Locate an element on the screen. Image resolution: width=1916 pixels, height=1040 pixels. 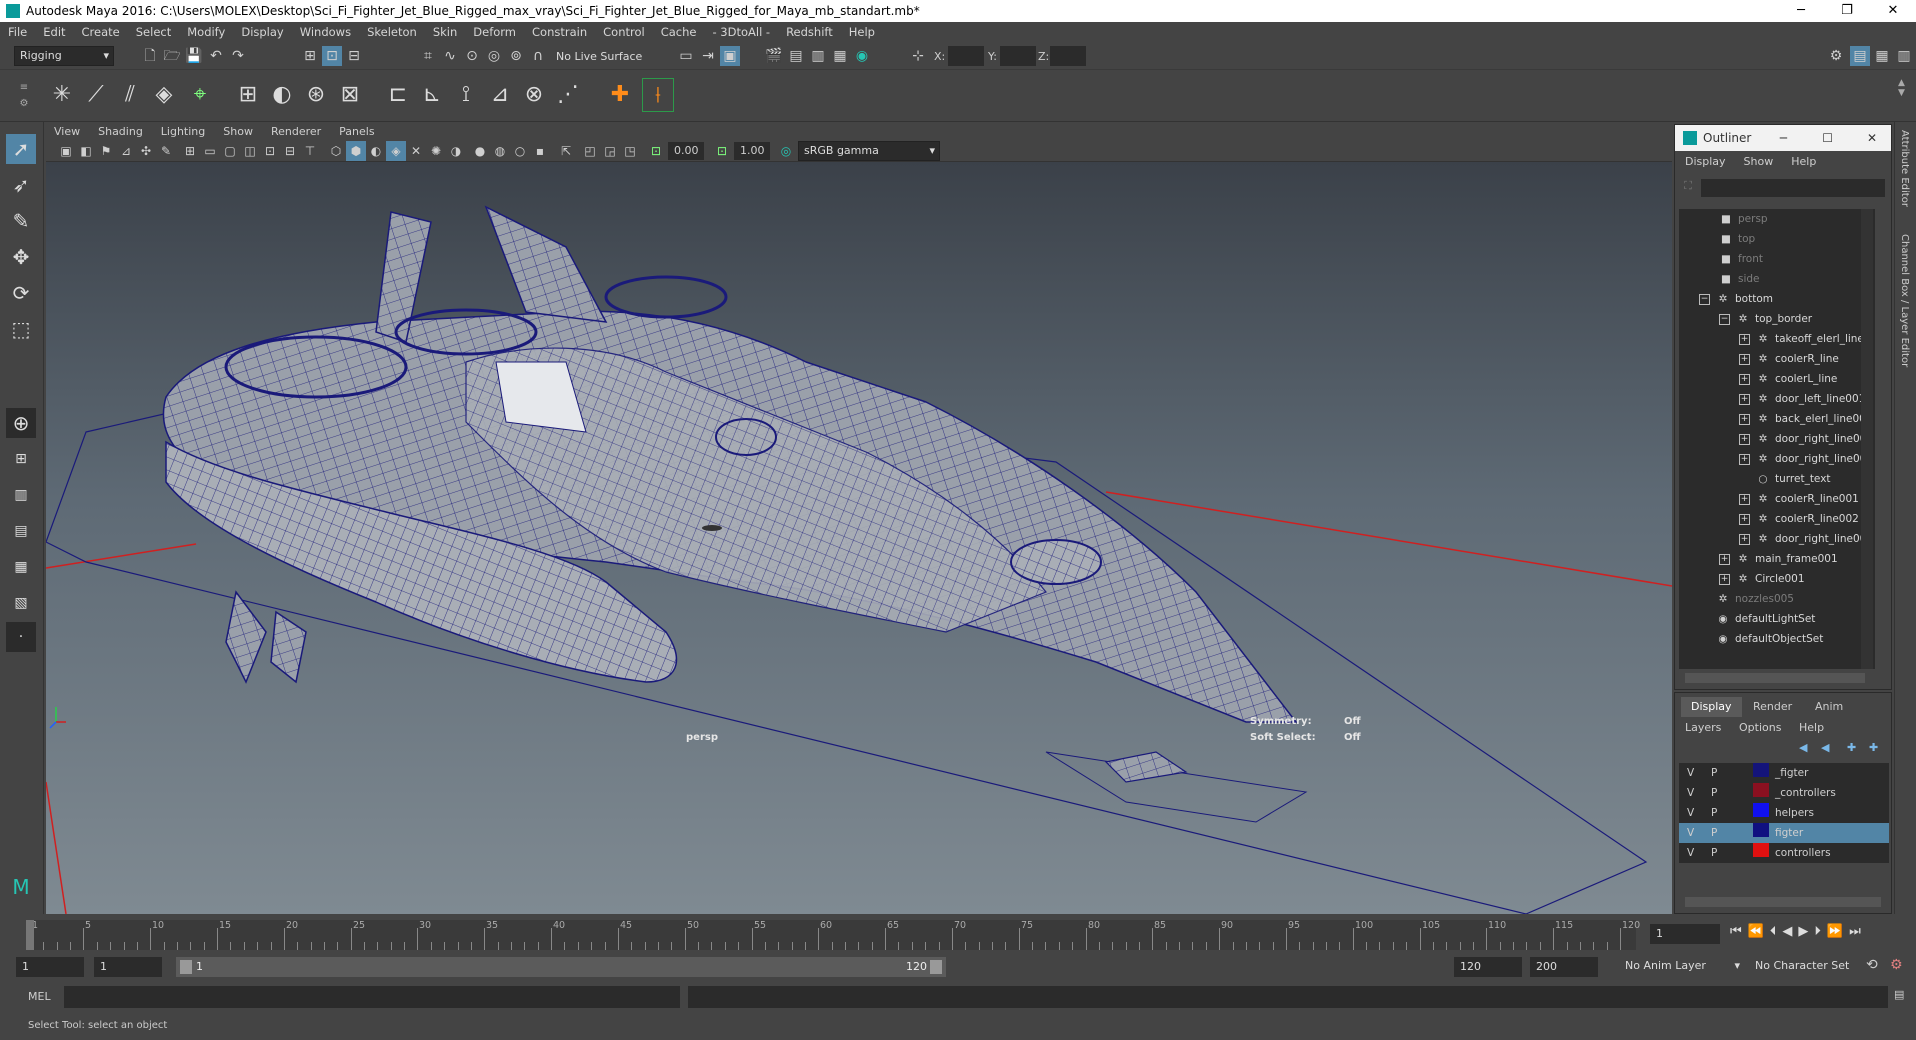
menu-create: Create is located at coordinates (101, 32).